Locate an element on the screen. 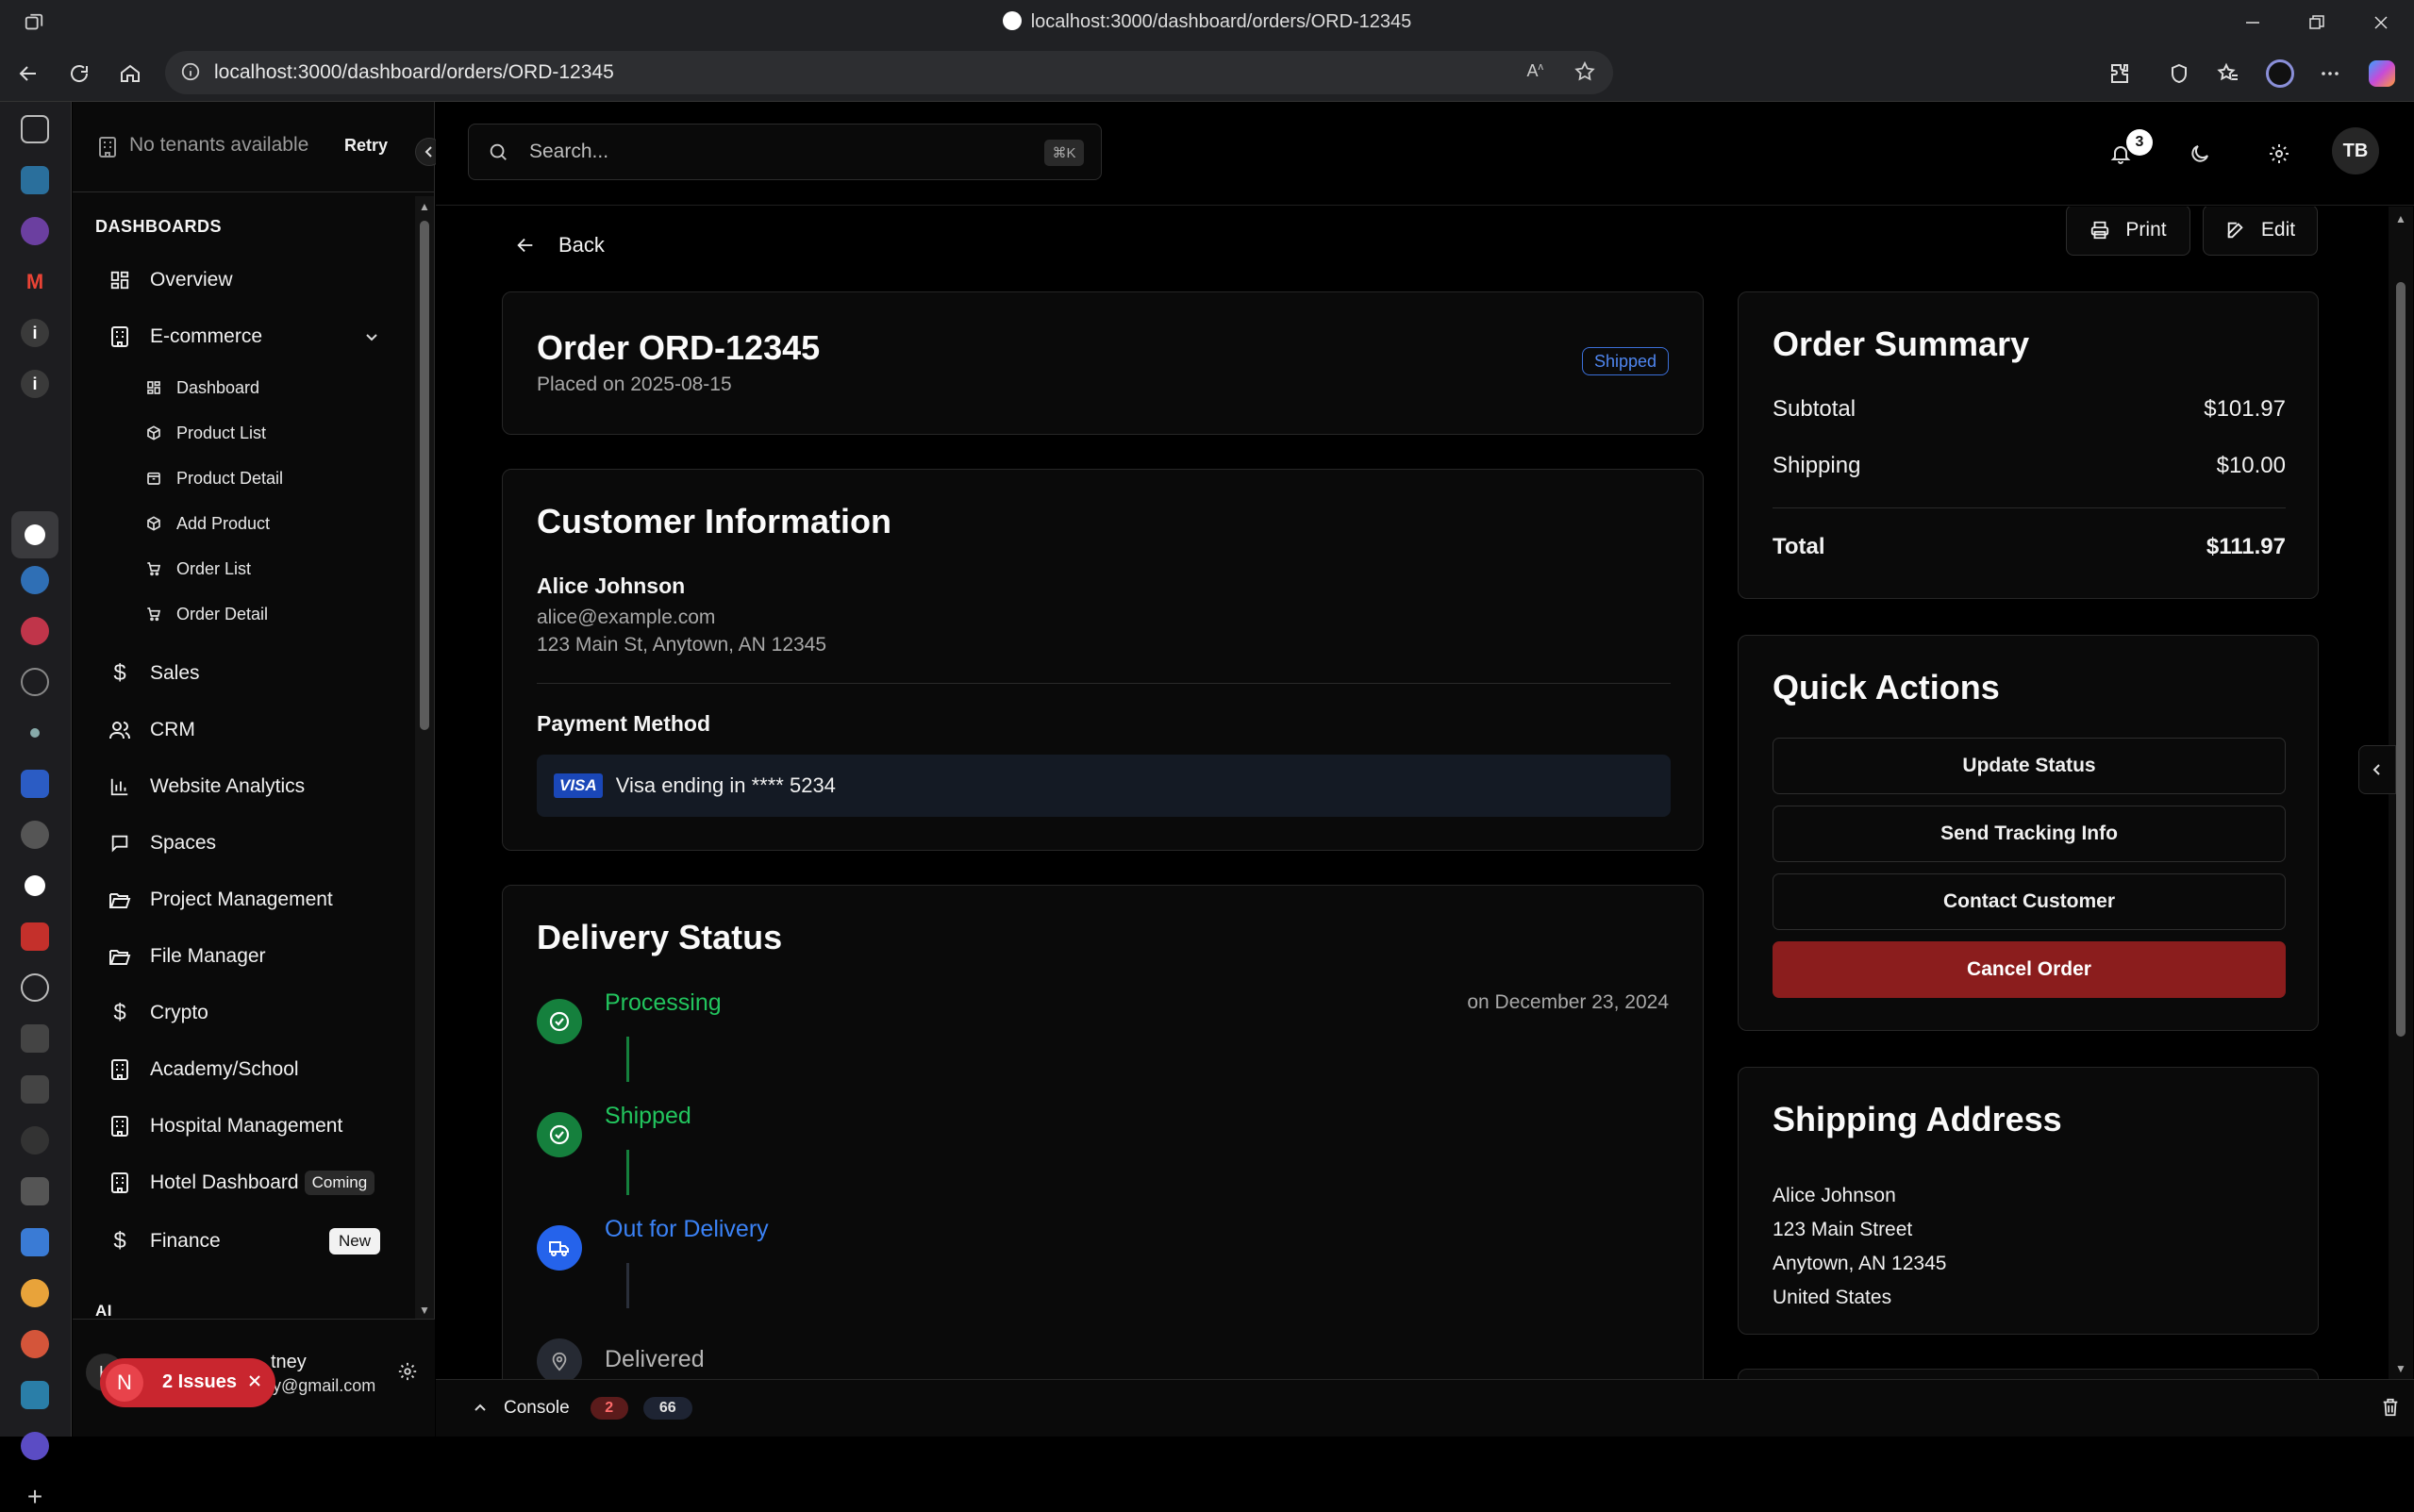 This screenshot has width=2414, height=1512. globe-tab-icon is located at coordinates (35, 682).